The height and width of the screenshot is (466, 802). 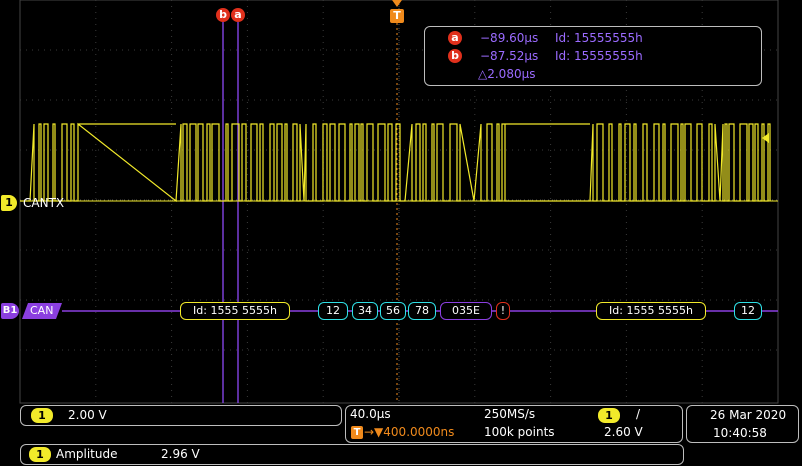 I want to click on trigger-position-value: →▼400.0000ns, so click(x=409, y=432).